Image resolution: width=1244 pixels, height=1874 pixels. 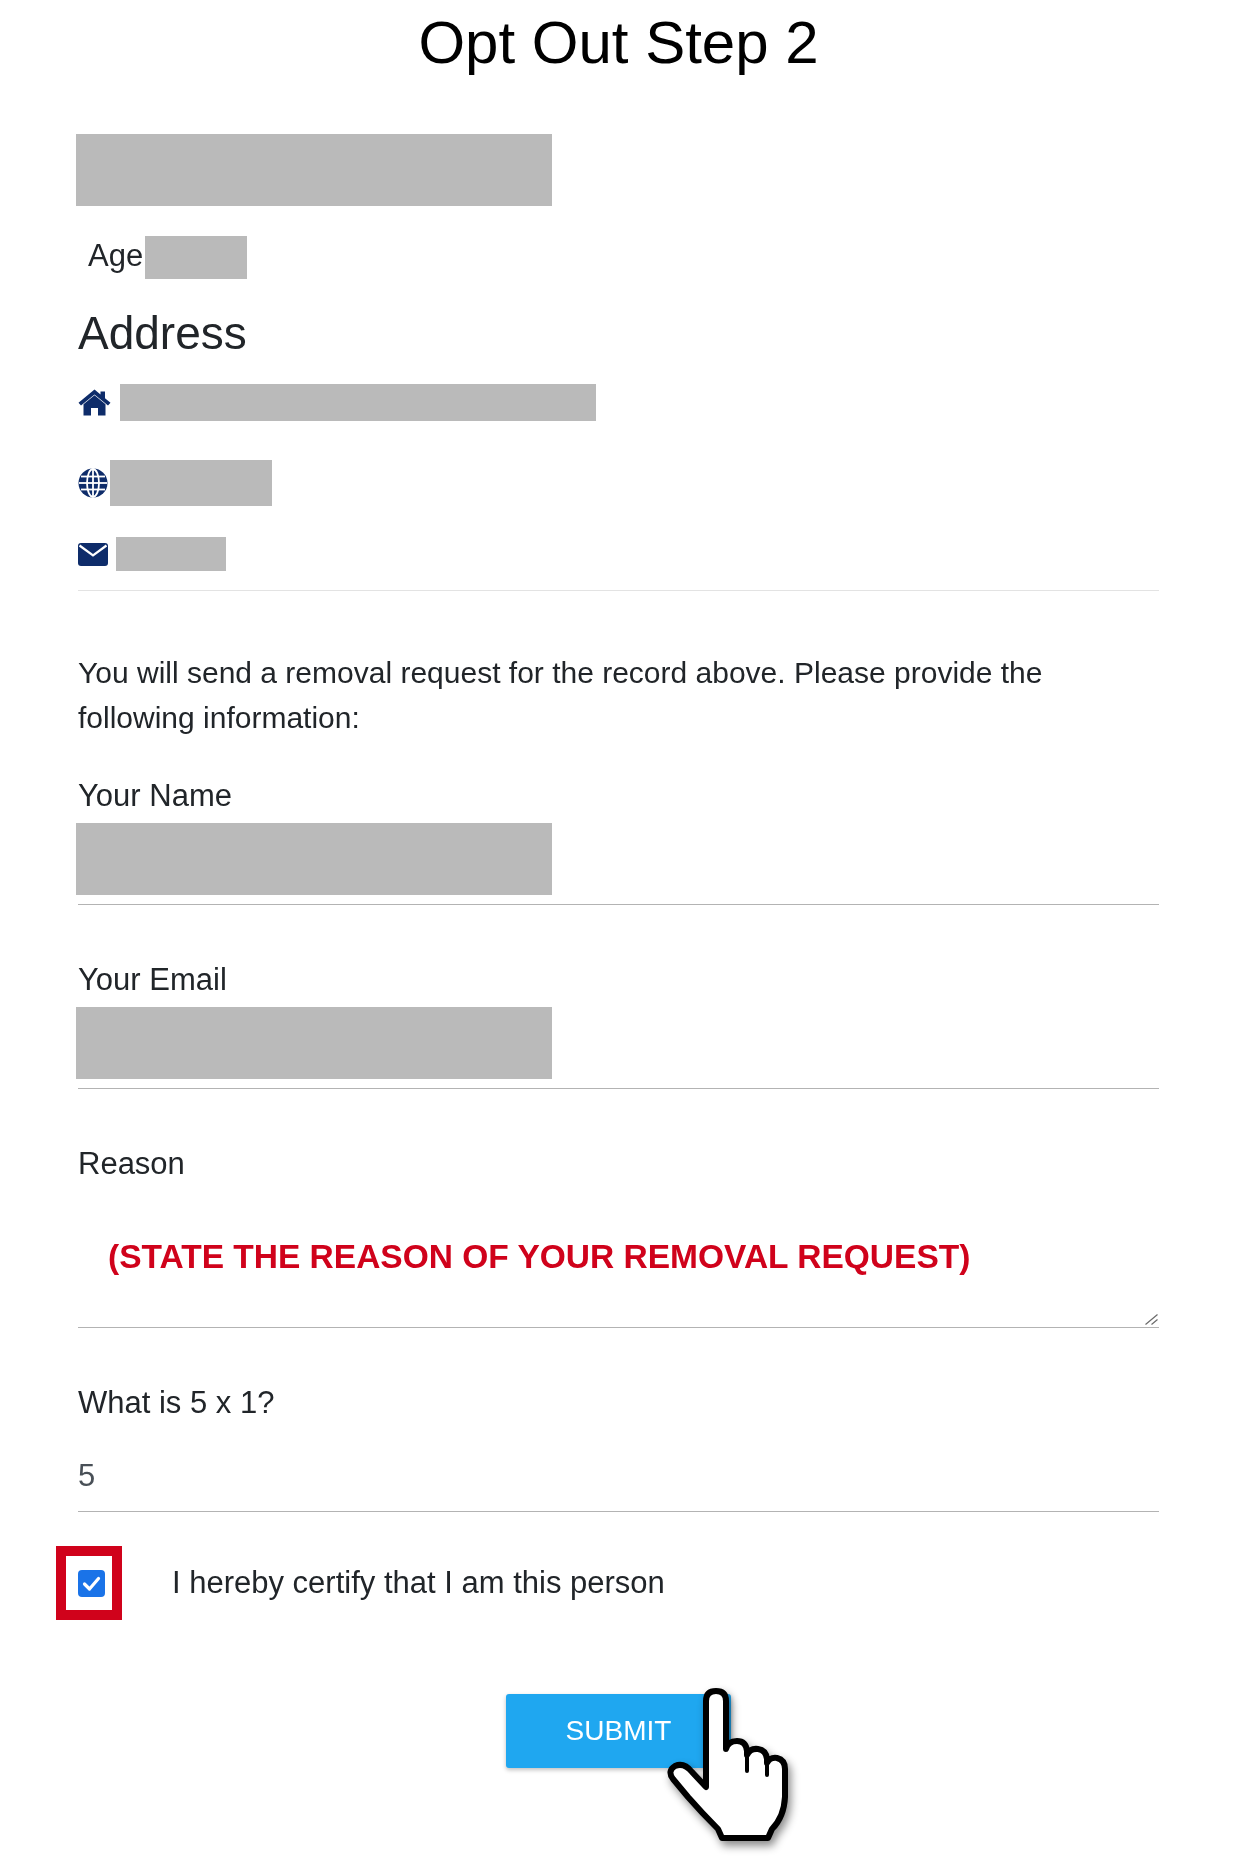 What do you see at coordinates (93, 554) in the screenshot?
I see `envelope-icon` at bounding box center [93, 554].